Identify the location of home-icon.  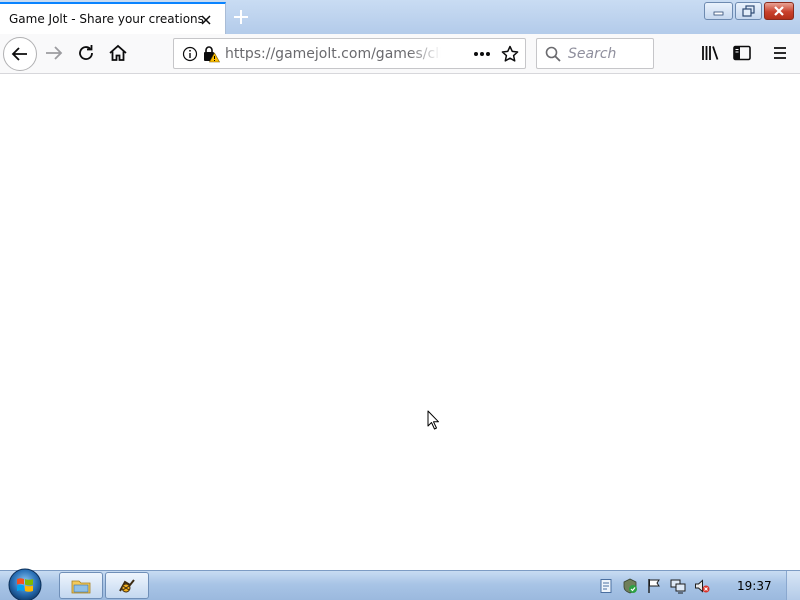
(118, 53).